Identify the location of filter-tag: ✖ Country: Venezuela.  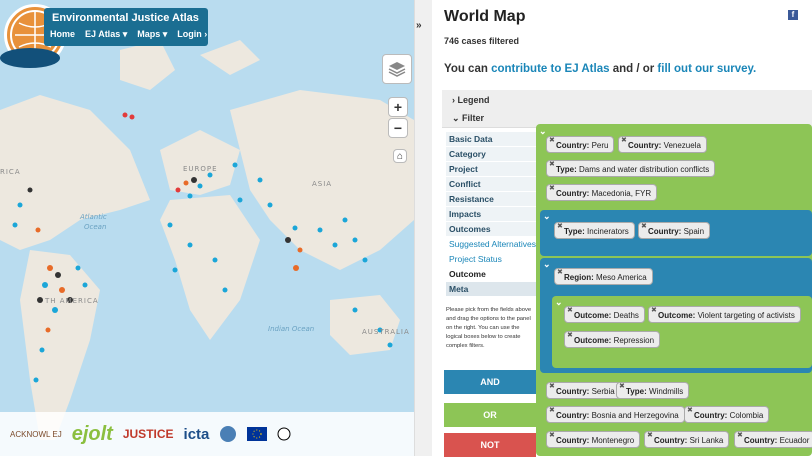
(662, 144).